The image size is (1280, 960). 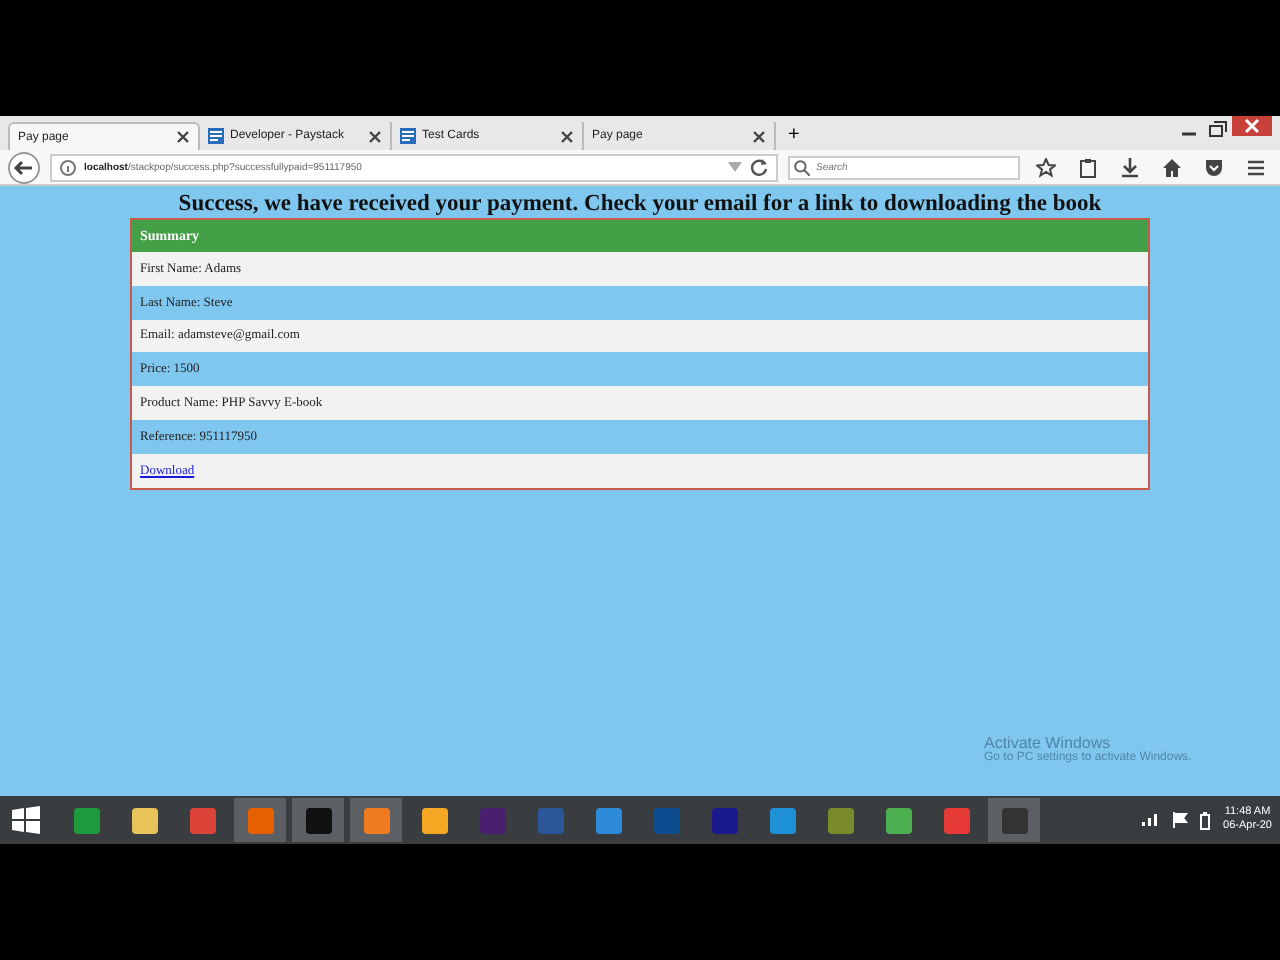 What do you see at coordinates (640, 204) in the screenshot?
I see `page-heading: Success, we have received your payment. Check your email for a link to downloading the book` at bounding box center [640, 204].